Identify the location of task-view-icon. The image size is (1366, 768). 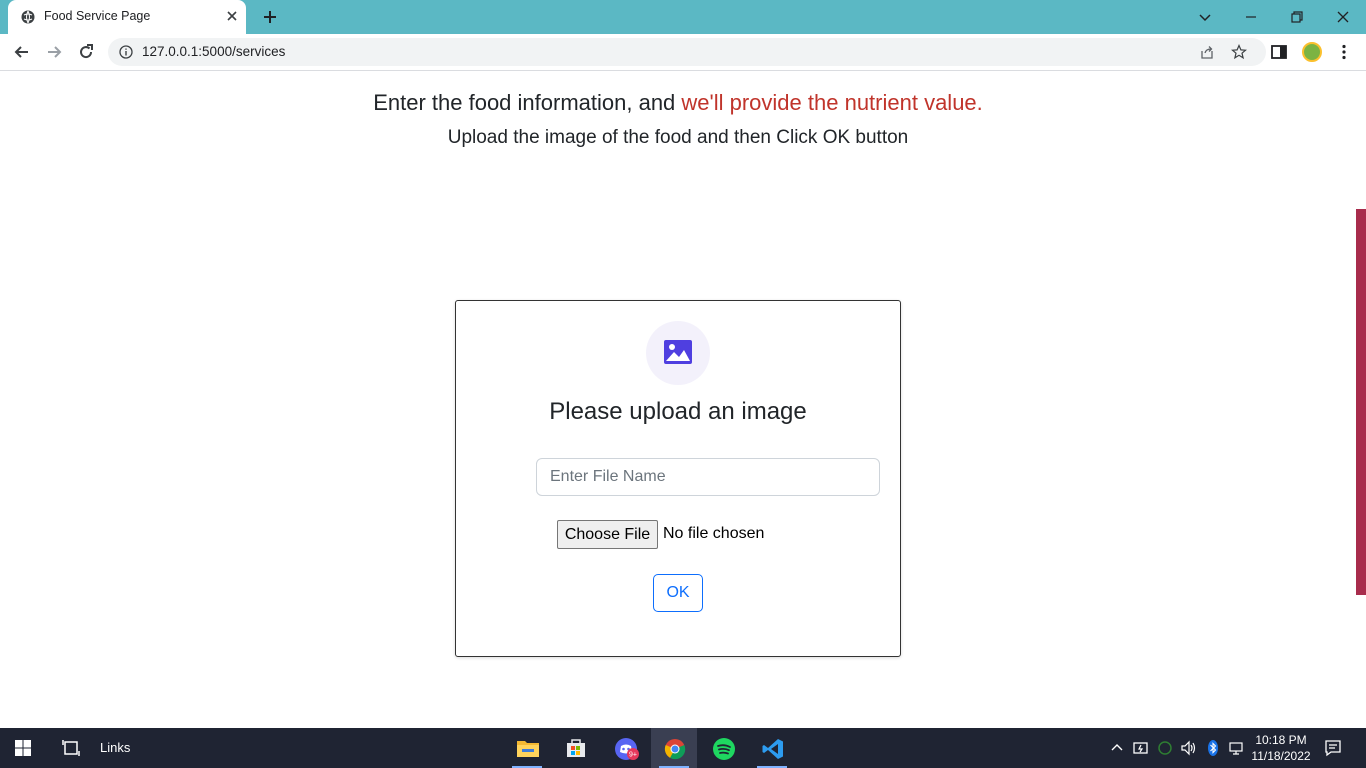
(71, 748).